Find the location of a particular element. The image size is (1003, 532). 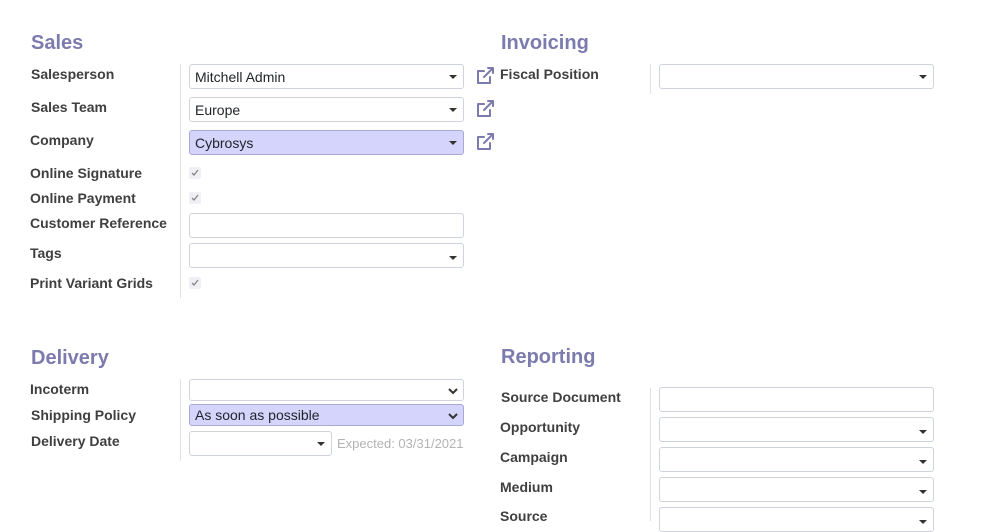

source-select is located at coordinates (796, 519).